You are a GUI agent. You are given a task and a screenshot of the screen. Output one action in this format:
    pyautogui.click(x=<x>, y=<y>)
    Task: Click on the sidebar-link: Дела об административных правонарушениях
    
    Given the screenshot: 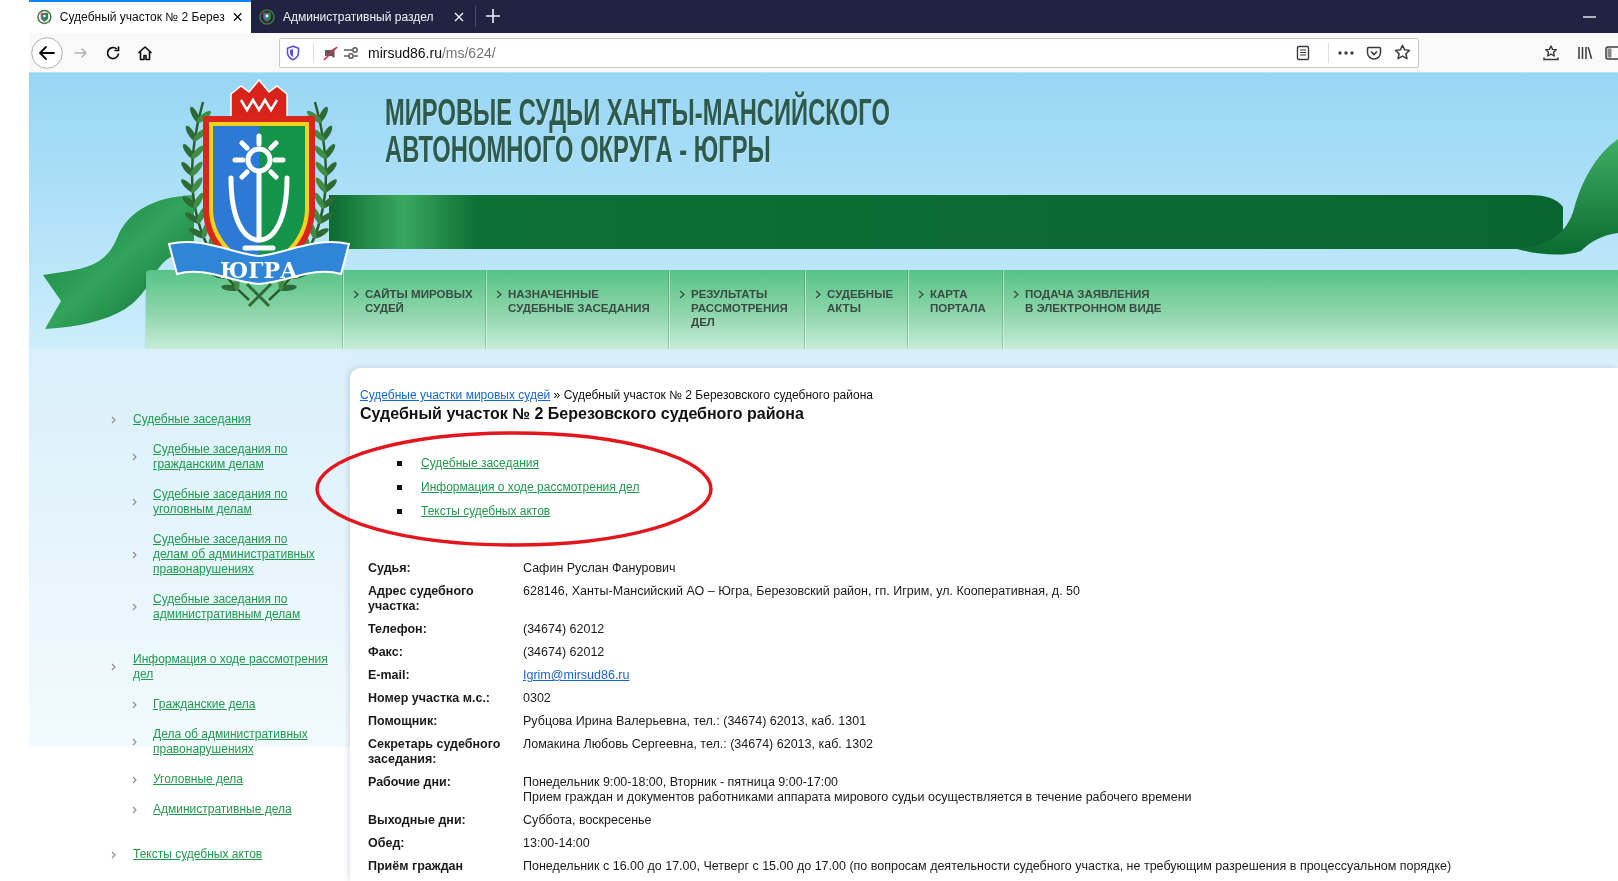 What is the action you would take?
    pyautogui.click(x=237, y=742)
    